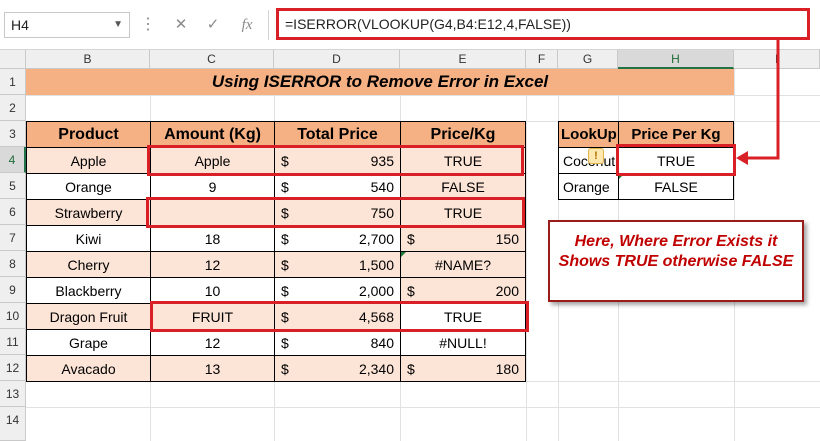  I want to click on table-cell-price-kg: $200, so click(463, 290).